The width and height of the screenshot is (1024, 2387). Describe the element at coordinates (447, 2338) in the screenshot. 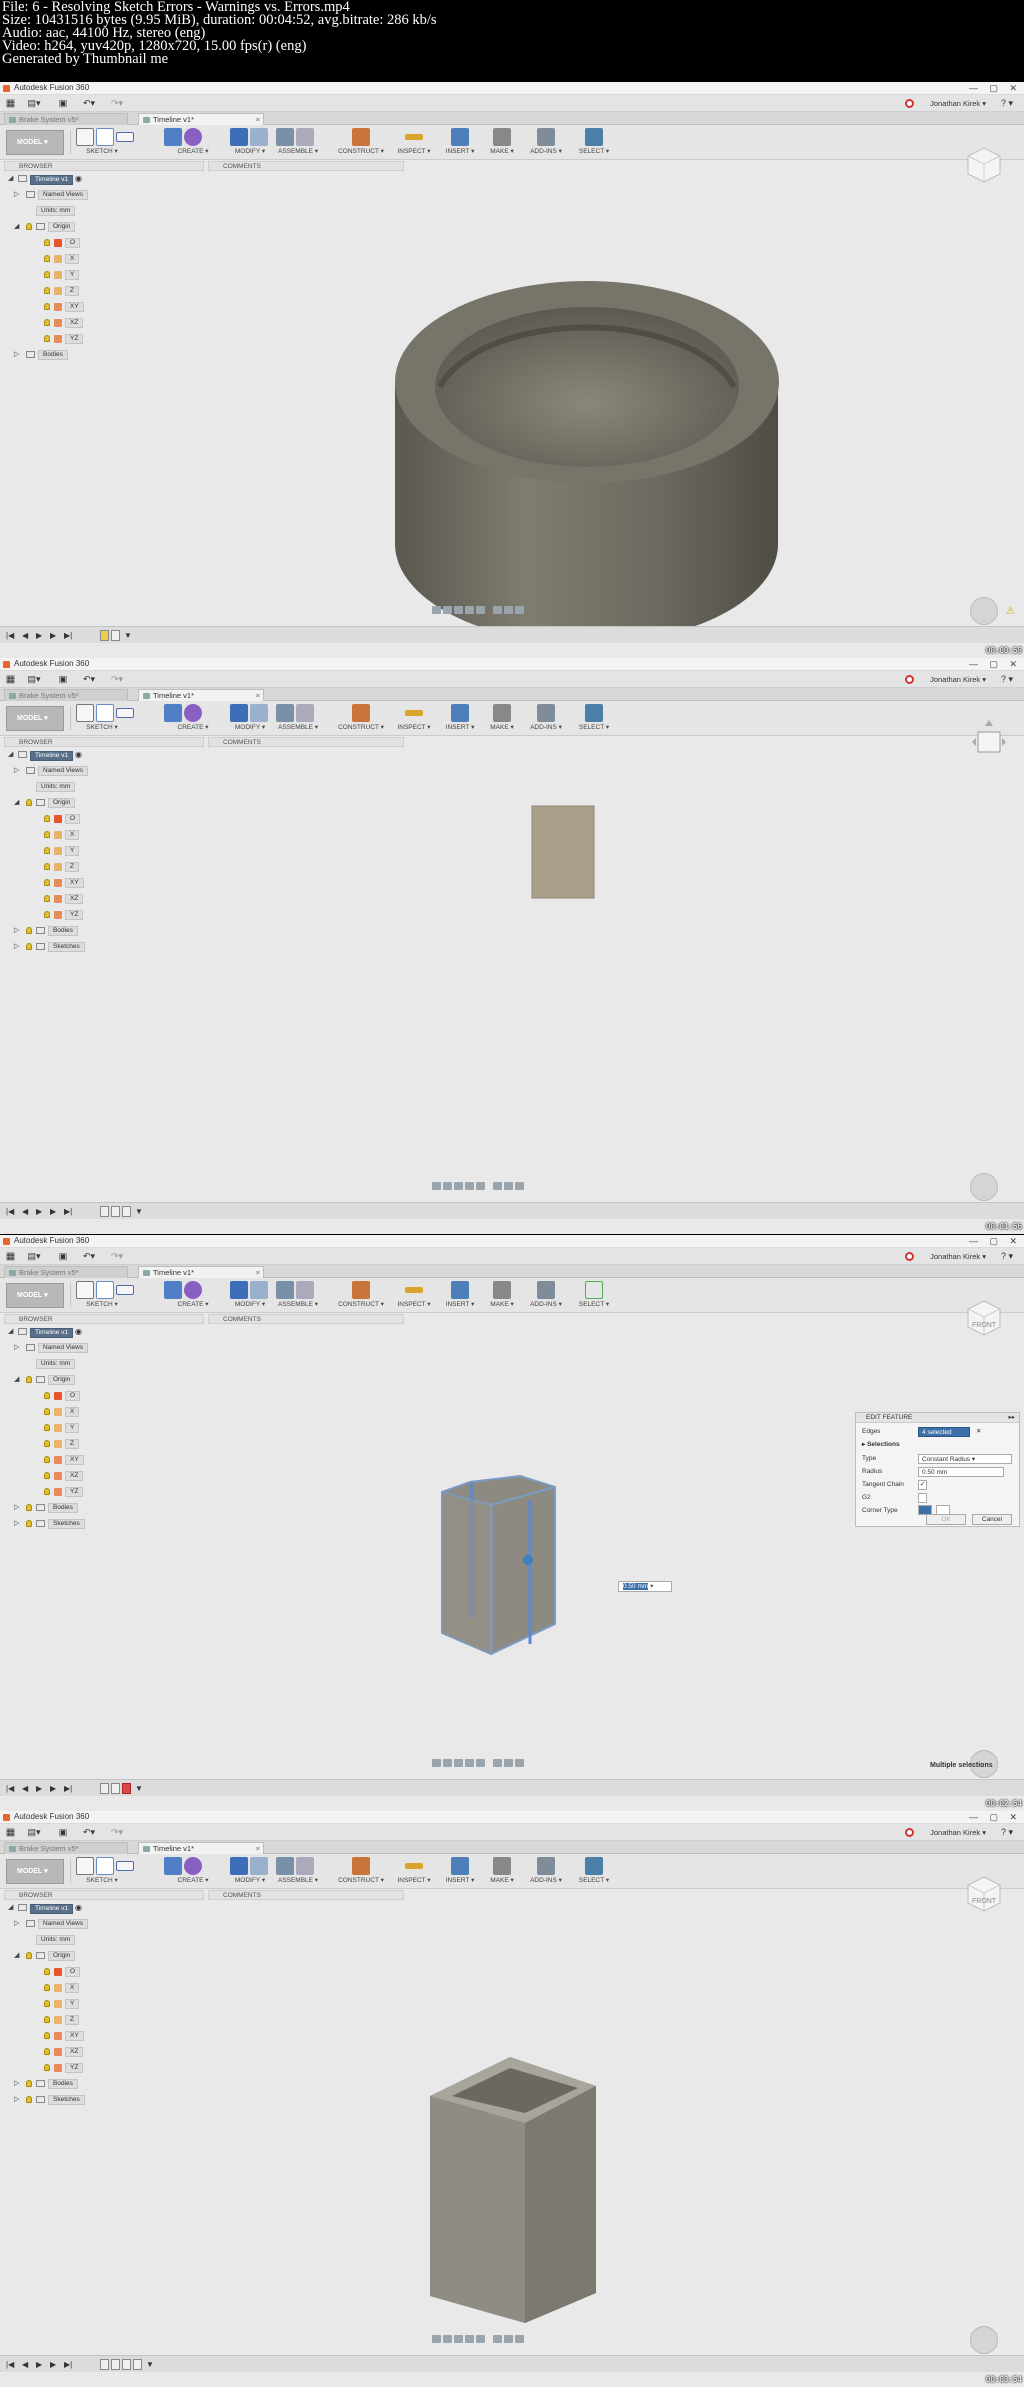

I see `look-at-icon` at that location.